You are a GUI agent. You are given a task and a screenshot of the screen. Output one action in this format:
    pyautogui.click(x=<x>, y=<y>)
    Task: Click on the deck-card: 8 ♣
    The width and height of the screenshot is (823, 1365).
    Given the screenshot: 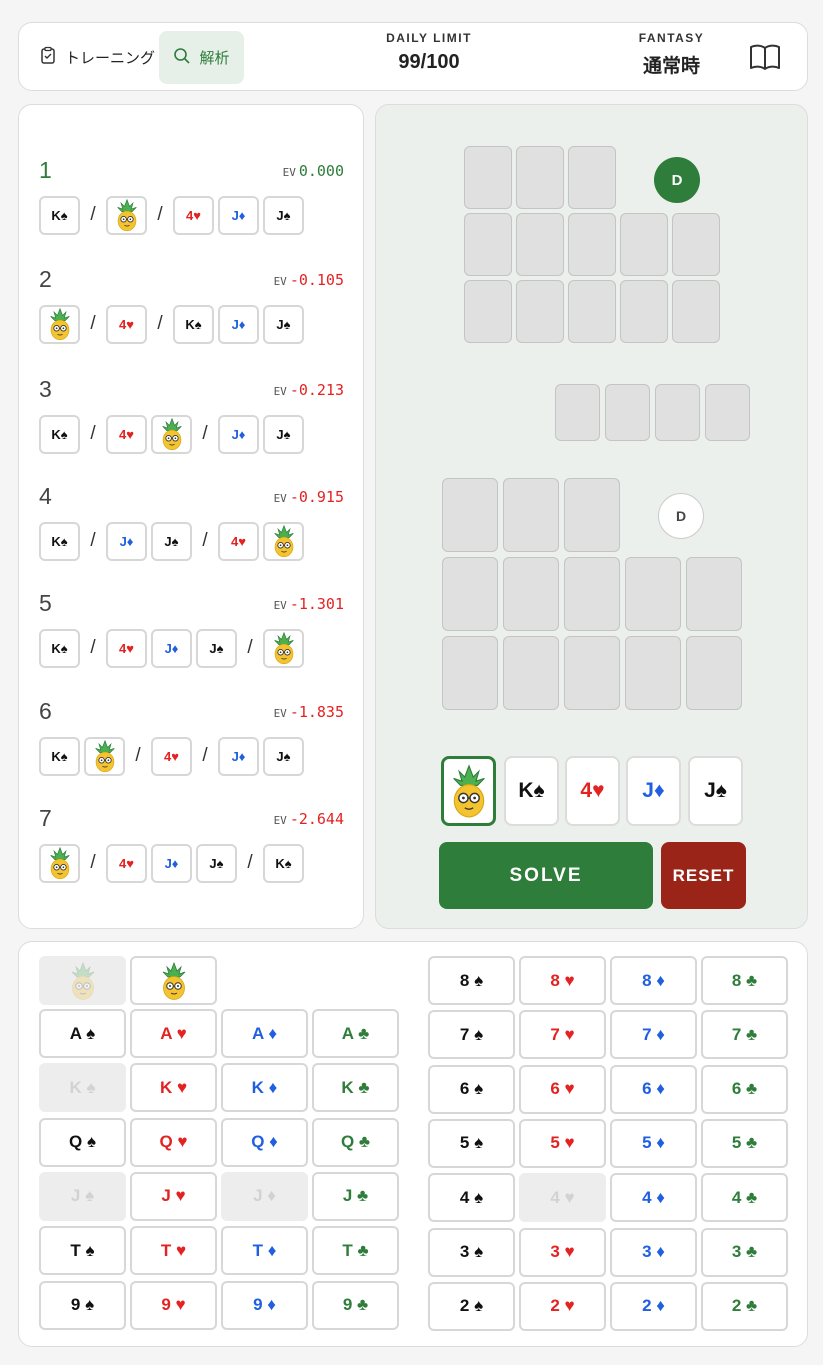 What is the action you would take?
    pyautogui.click(x=744, y=980)
    